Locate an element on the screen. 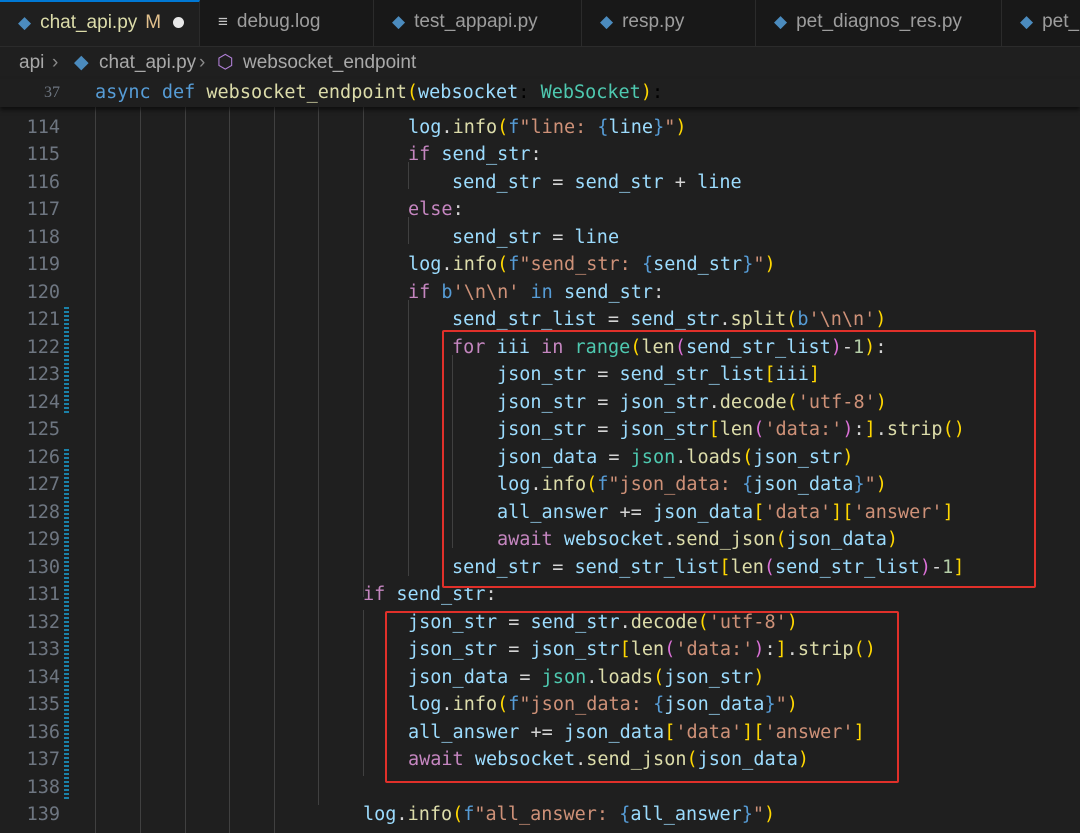  code-line: log.info(f"line: {line}") is located at coordinates (547, 127).